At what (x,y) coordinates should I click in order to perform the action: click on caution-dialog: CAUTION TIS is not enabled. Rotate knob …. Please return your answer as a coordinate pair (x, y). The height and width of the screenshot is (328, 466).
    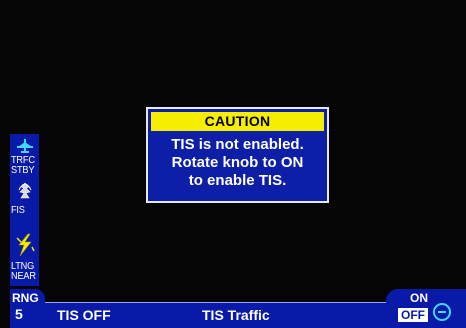
    Looking at the image, I should click on (237, 155).